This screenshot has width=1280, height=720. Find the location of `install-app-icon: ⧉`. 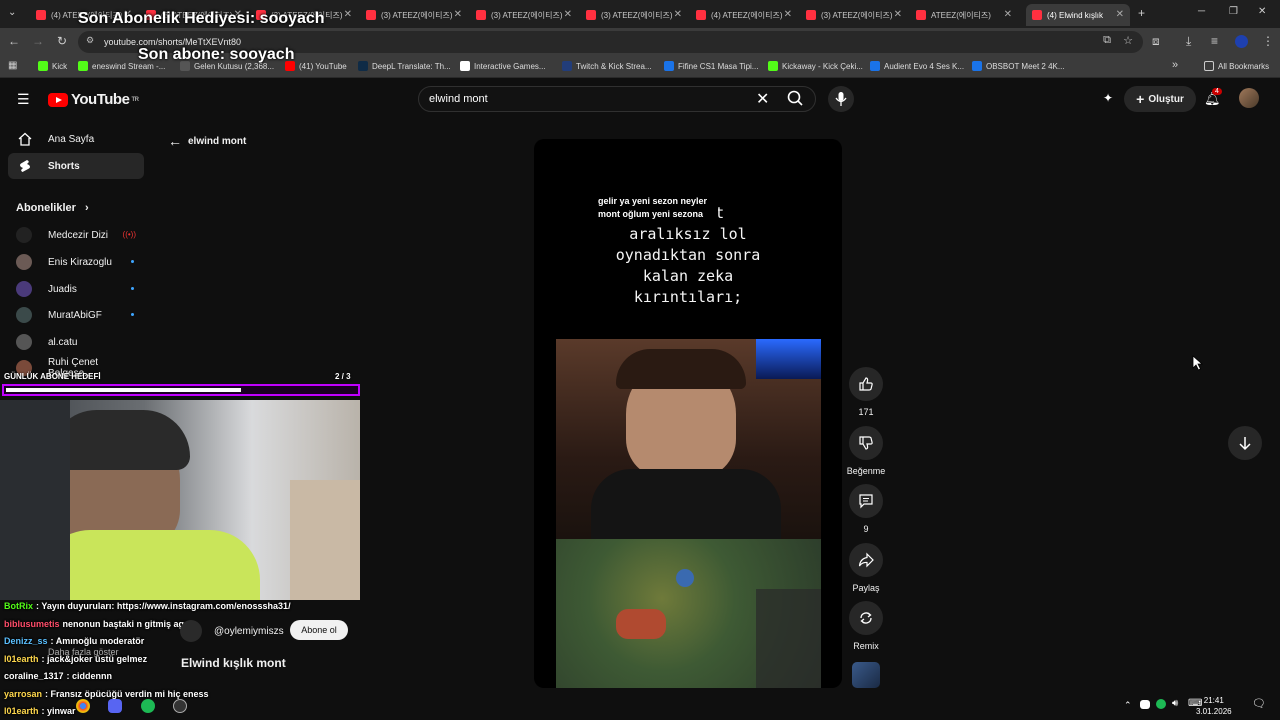

install-app-icon: ⧉ is located at coordinates (1107, 40).